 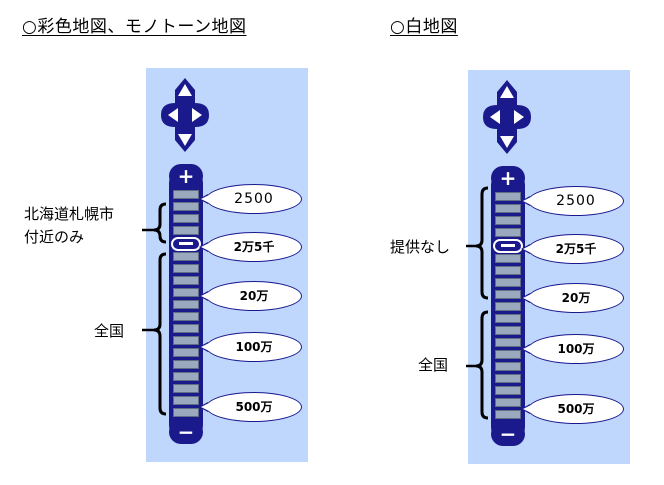 I want to click on range-brace-left, so click(x=154, y=309).